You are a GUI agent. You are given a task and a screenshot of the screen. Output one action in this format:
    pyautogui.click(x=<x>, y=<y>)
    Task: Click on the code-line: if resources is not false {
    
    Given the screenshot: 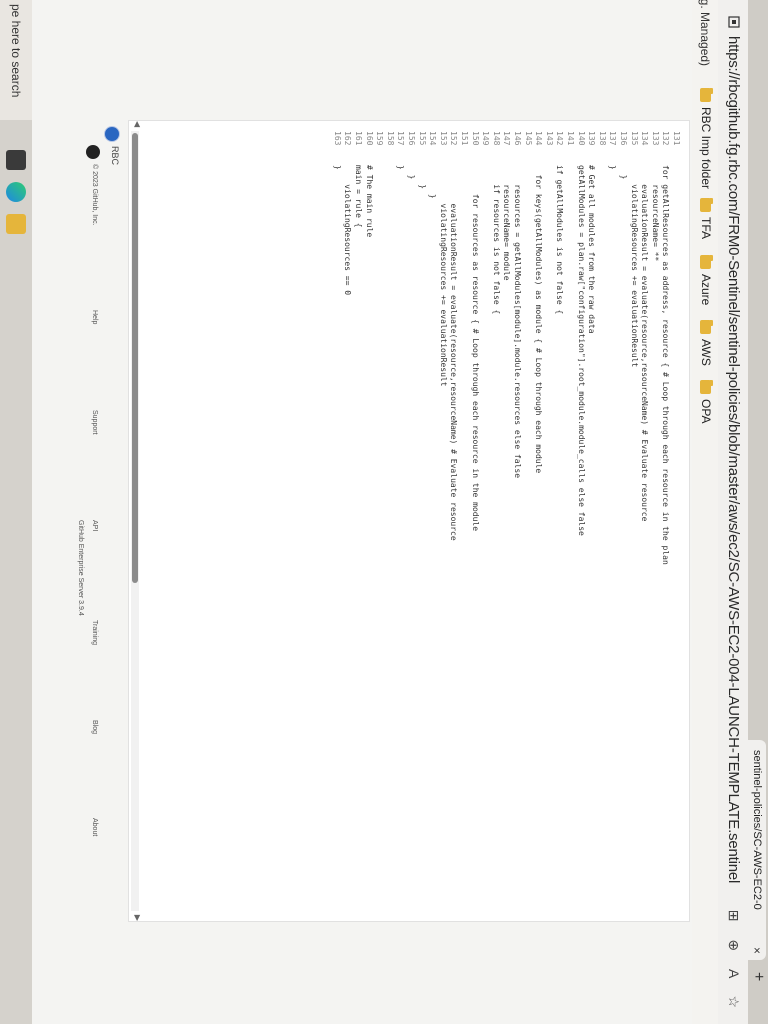 What is the action you would take?
    pyautogui.click(x=496, y=240)
    